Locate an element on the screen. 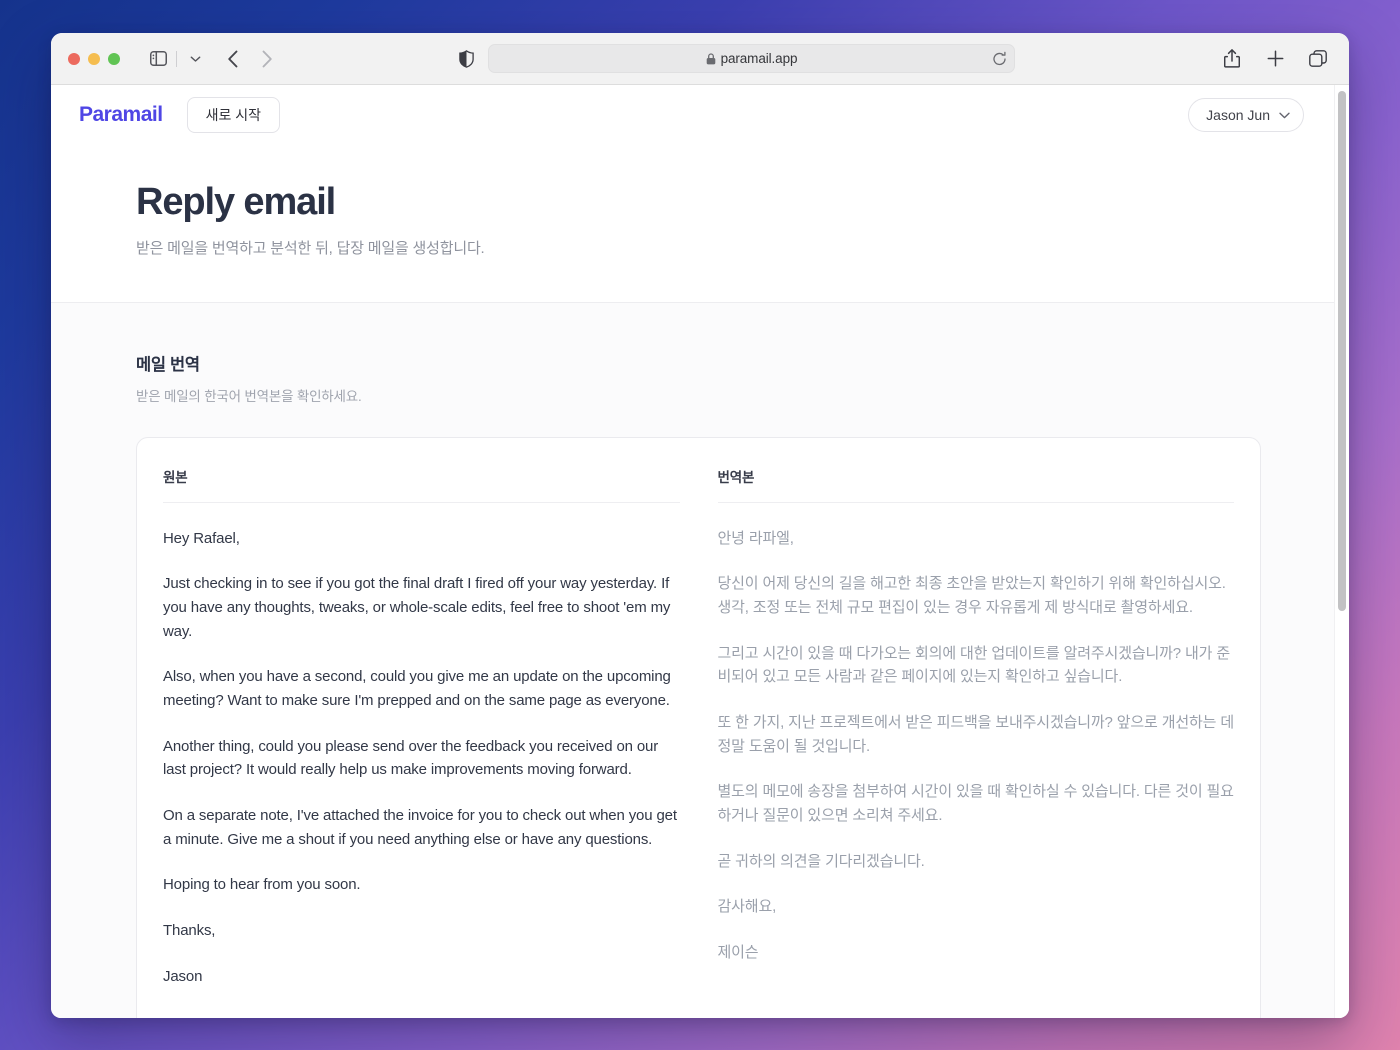 Image resolution: width=1400 pixels, height=1050 pixels. browser-toolbar: paramail.app is located at coordinates (700, 59).